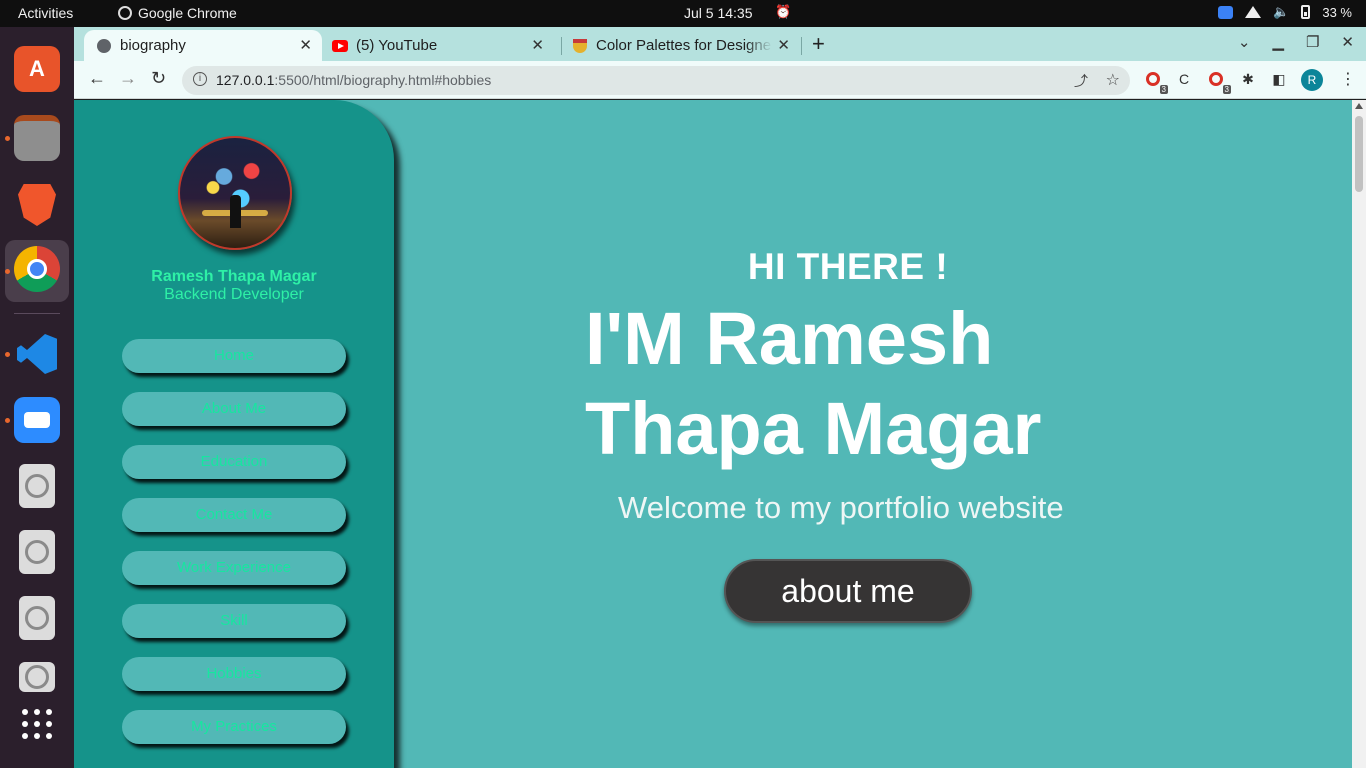  I want to click on headline-line-2: Thapa Magar, so click(813, 428).